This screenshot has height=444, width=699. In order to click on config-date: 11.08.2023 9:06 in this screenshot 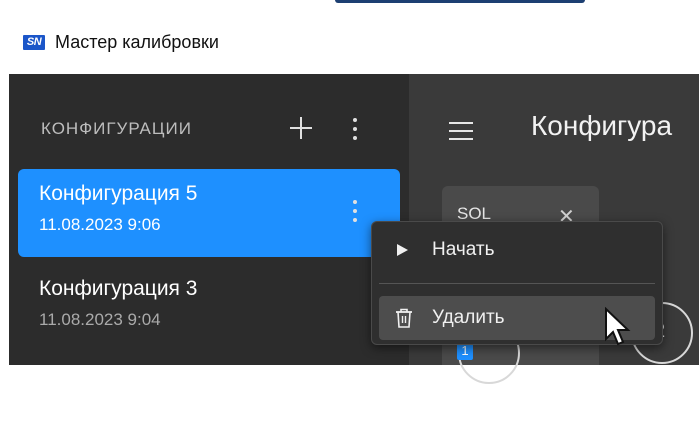, I will do `click(100, 224)`.